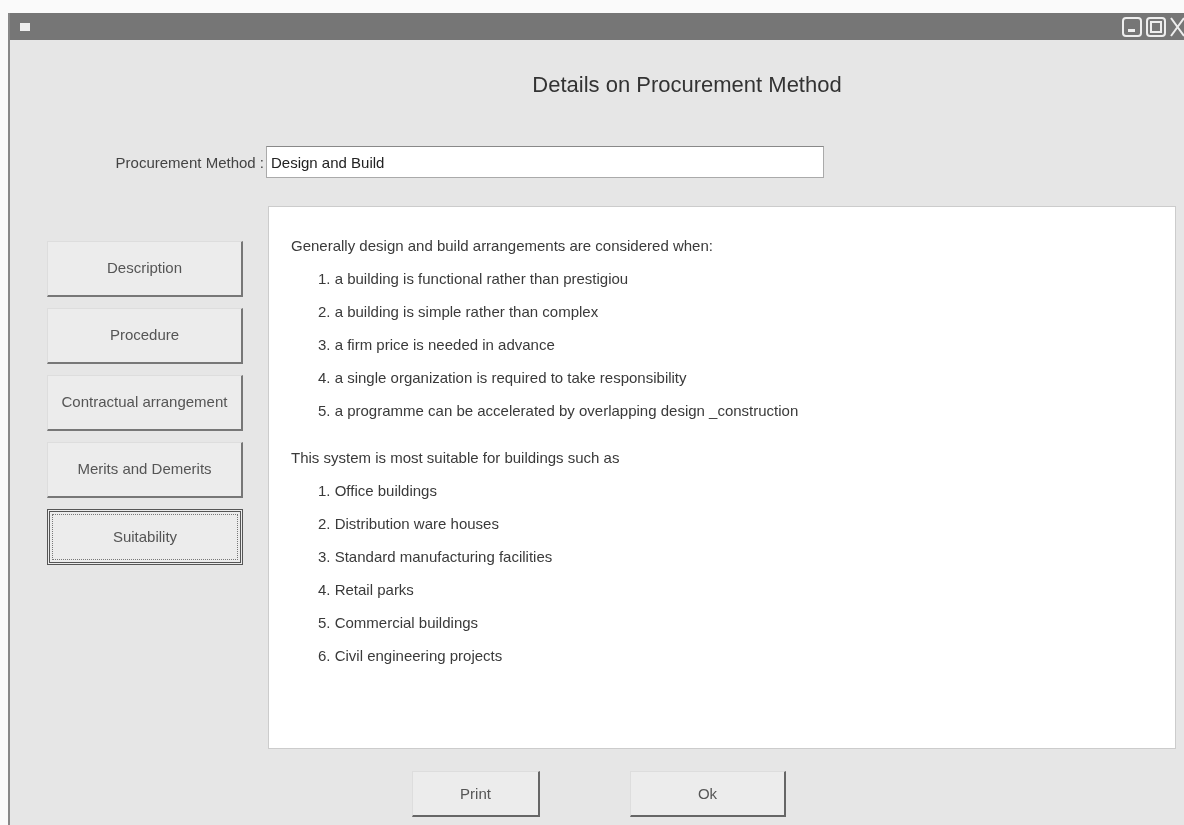 The width and height of the screenshot is (1184, 825). I want to click on list-item: 5. a programme can be accelerated by overlapping design _construction, so click(558, 411).